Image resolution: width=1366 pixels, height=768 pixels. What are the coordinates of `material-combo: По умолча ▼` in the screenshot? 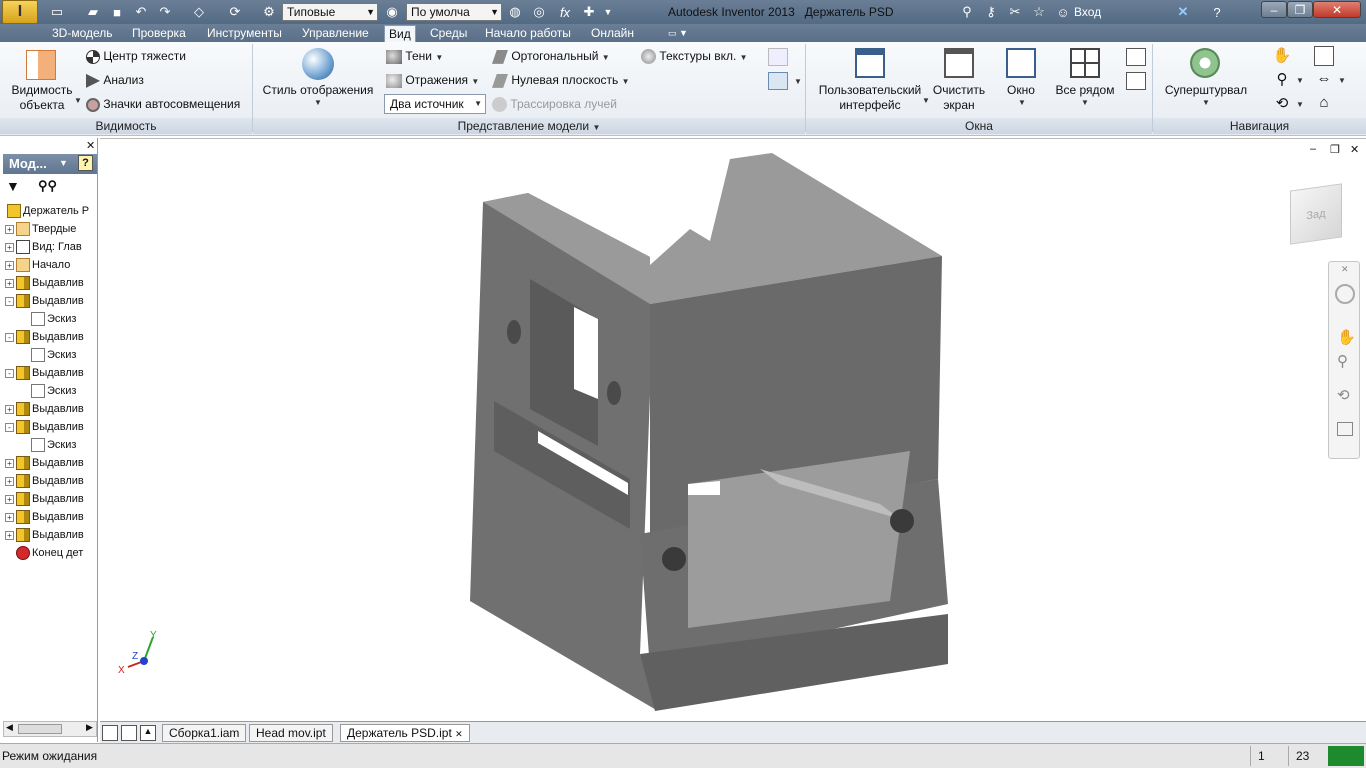 It's located at (454, 12).